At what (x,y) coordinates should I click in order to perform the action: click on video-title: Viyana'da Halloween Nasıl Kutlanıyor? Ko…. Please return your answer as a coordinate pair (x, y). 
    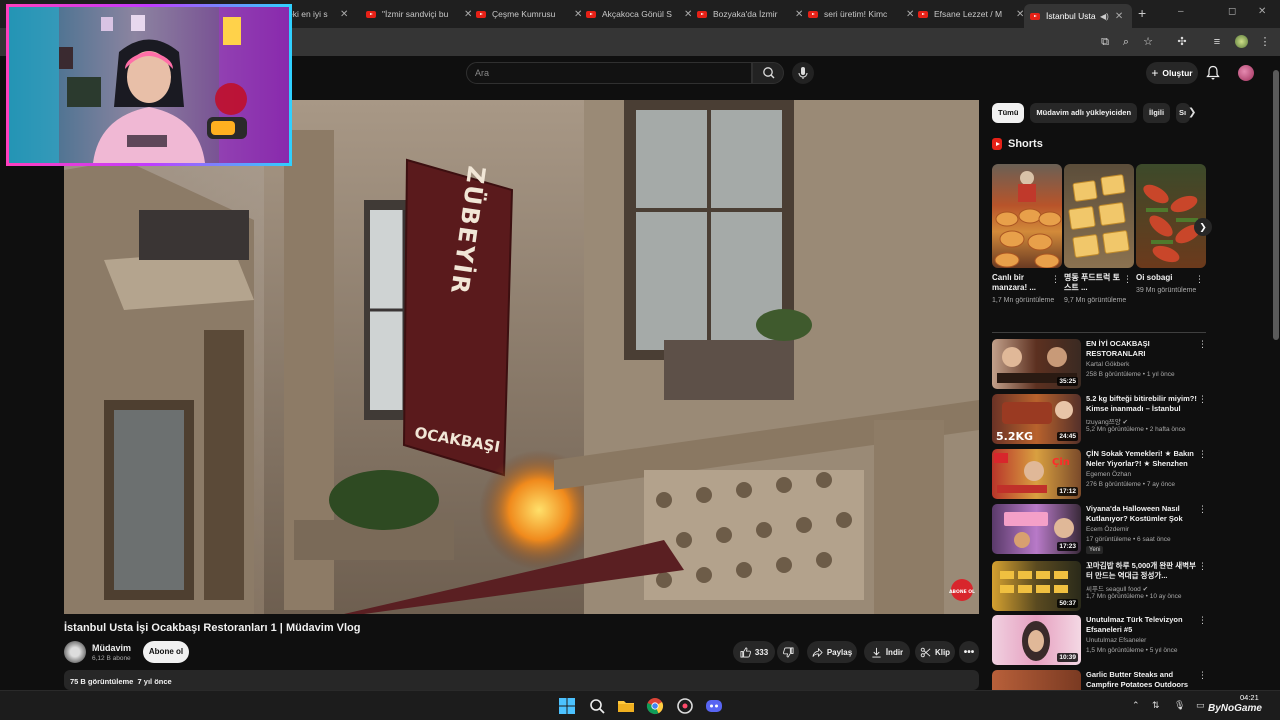
    Looking at the image, I should click on (1134, 513).